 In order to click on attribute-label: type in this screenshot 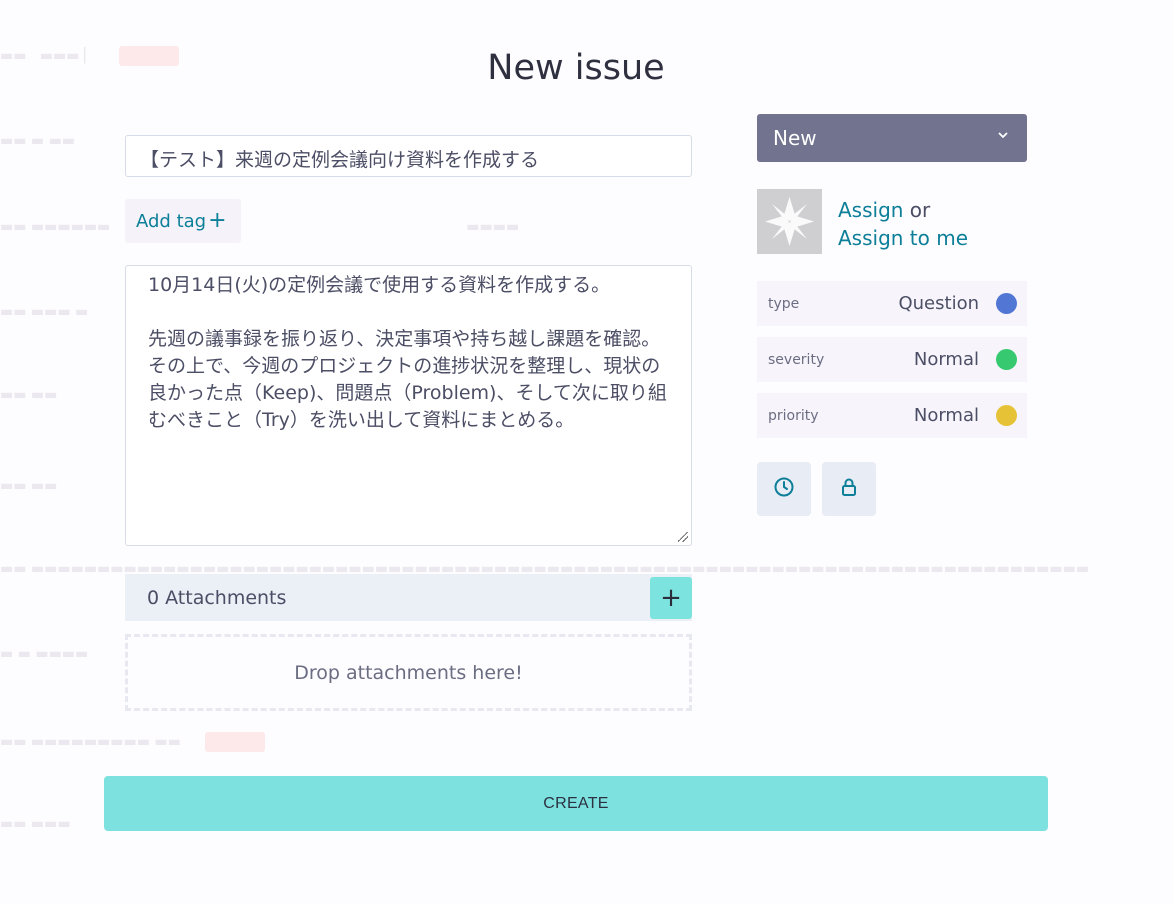, I will do `click(784, 303)`.